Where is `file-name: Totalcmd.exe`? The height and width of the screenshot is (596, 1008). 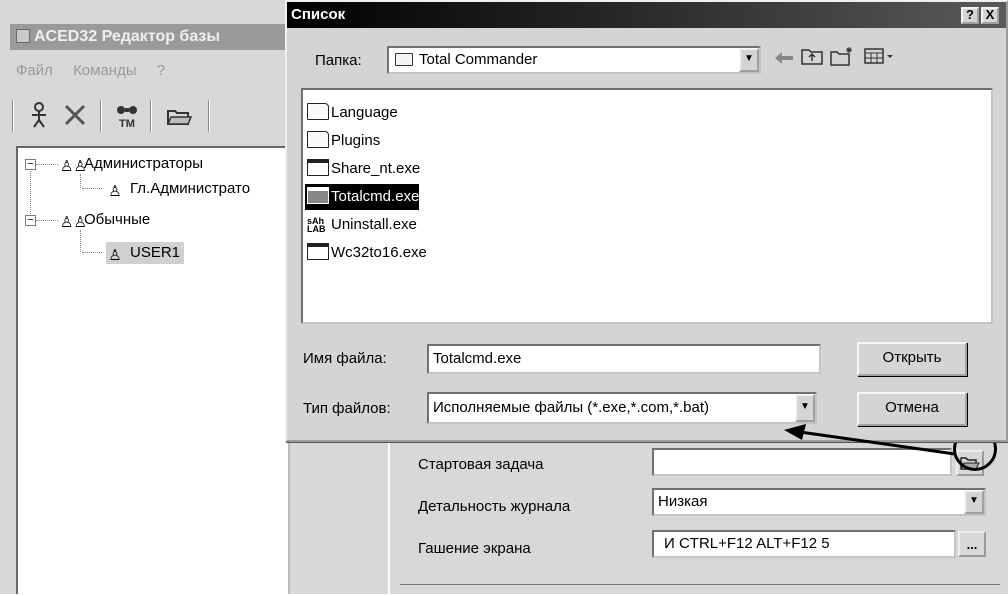 file-name: Totalcmd.exe is located at coordinates (375, 196).